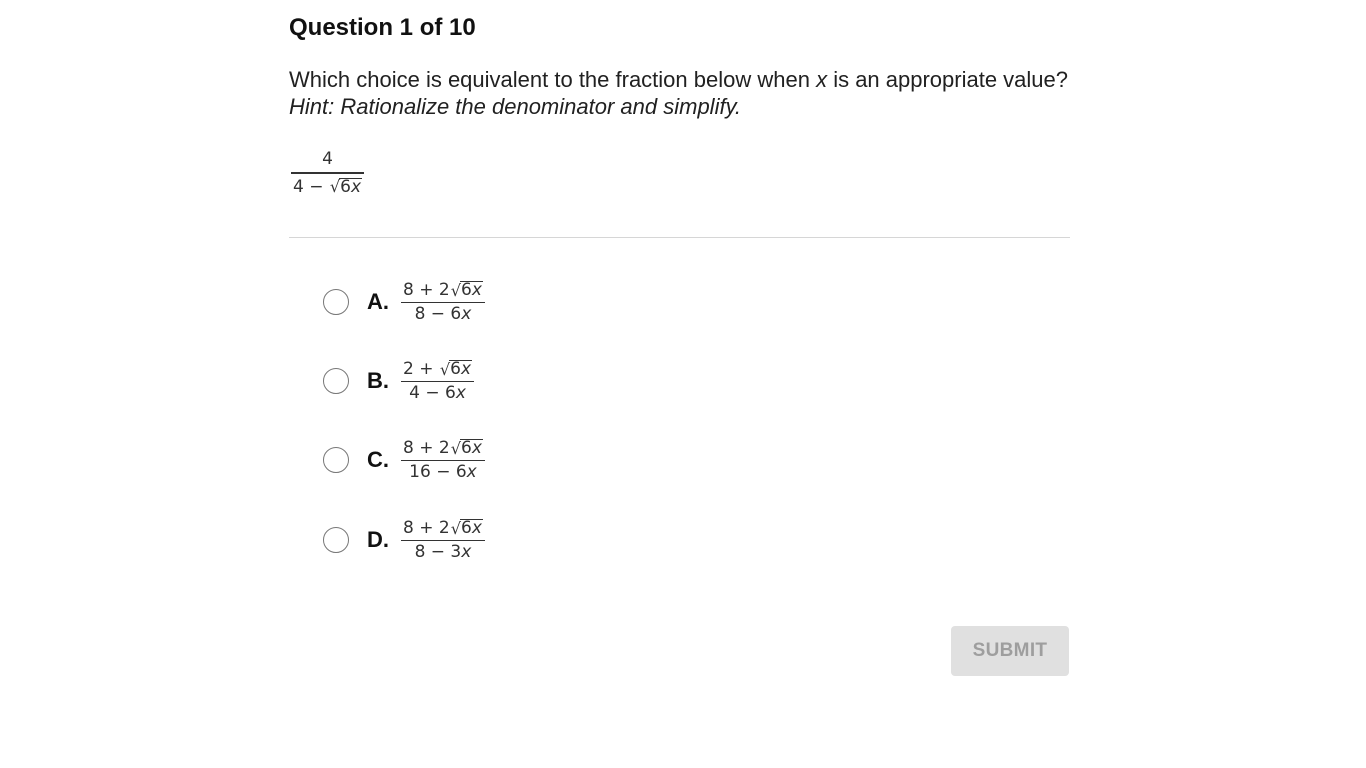 The image size is (1366, 768). I want to click on fraction-numerator: 4, so click(327, 159).